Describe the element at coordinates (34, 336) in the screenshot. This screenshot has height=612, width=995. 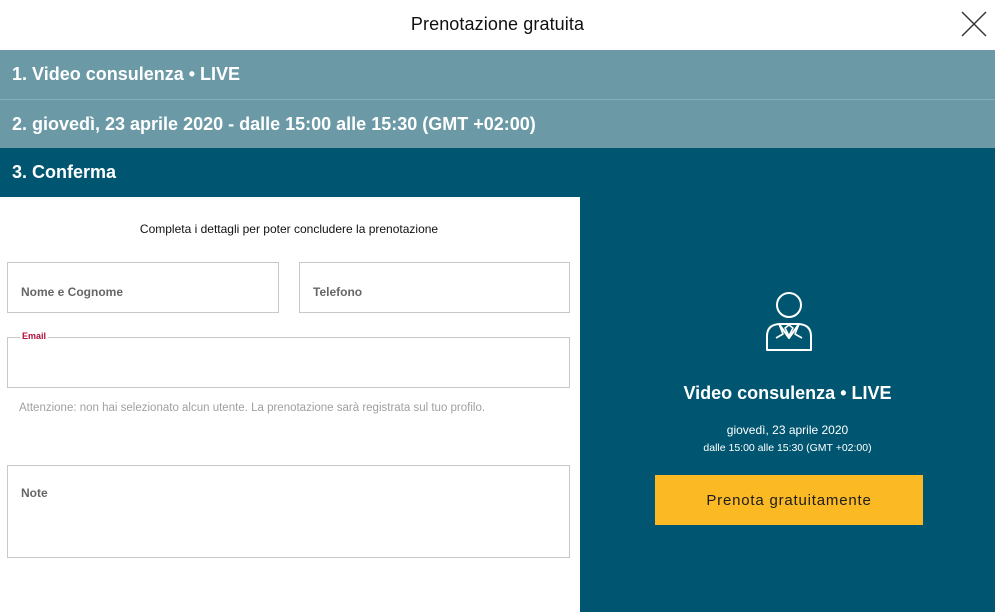
I see `email-label: Email` at that location.